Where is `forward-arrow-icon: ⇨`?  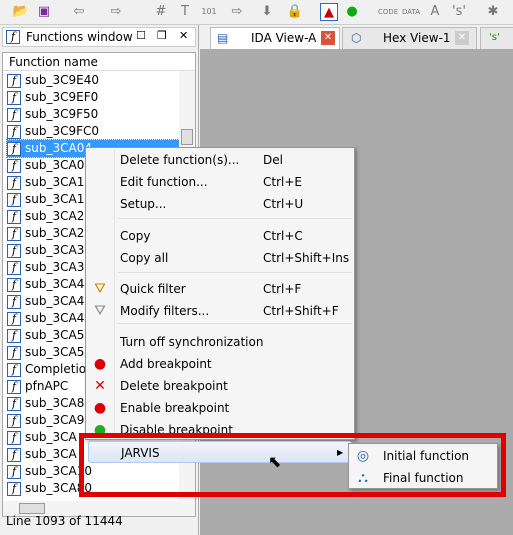 forward-arrow-icon: ⇨ is located at coordinates (116, 12).